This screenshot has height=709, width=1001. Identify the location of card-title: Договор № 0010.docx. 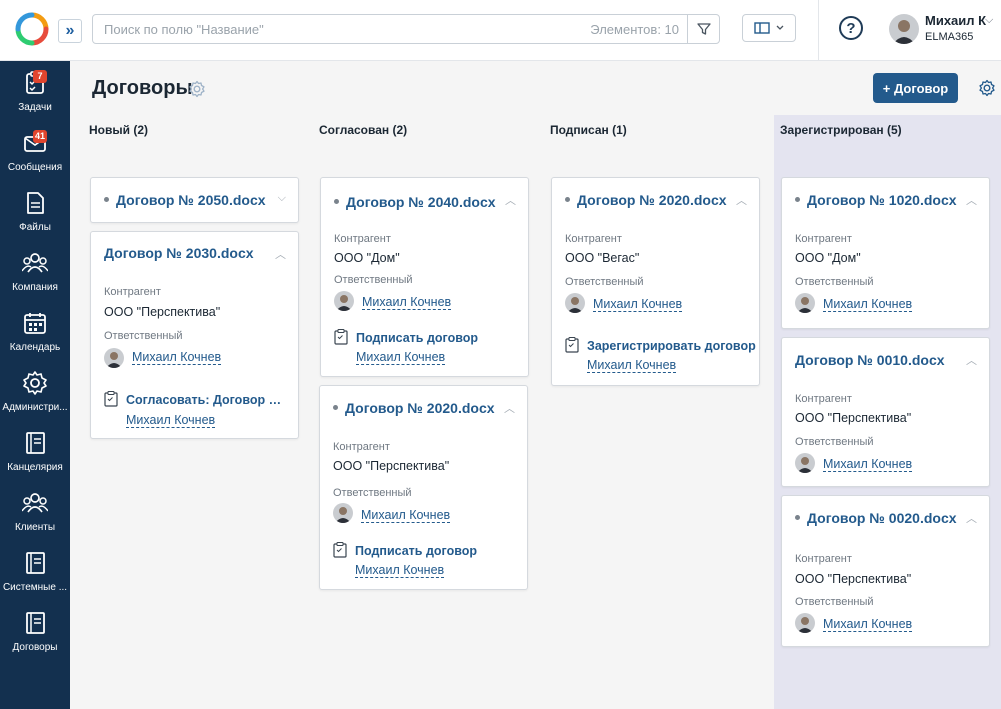
(870, 360).